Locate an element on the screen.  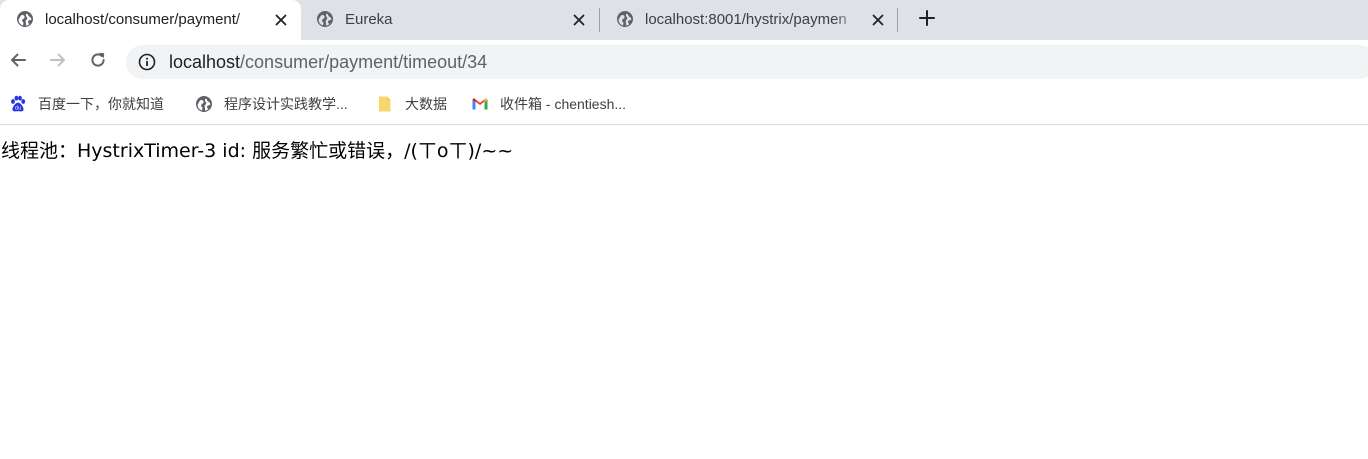
reload-button is located at coordinates (98, 62).